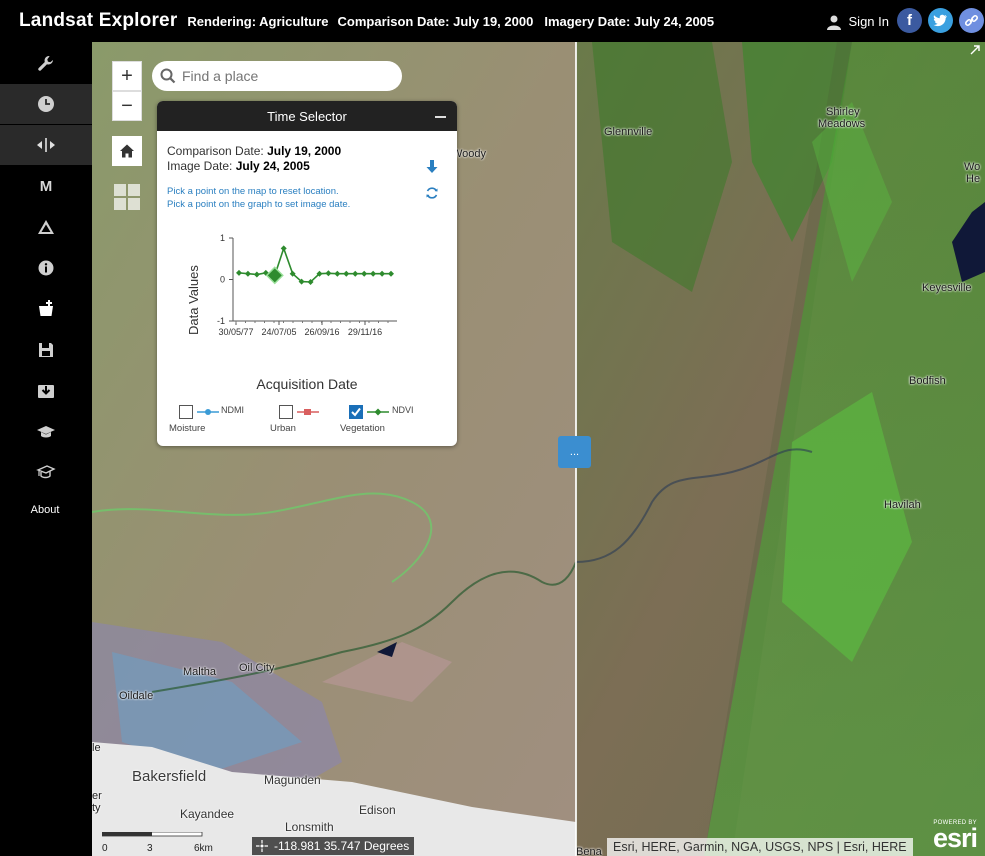 The image size is (985, 856). Describe the element at coordinates (307, 423) in the screenshot. I see `chart-legend: NDMI Moisture Urban NDVI Vegetation` at that location.